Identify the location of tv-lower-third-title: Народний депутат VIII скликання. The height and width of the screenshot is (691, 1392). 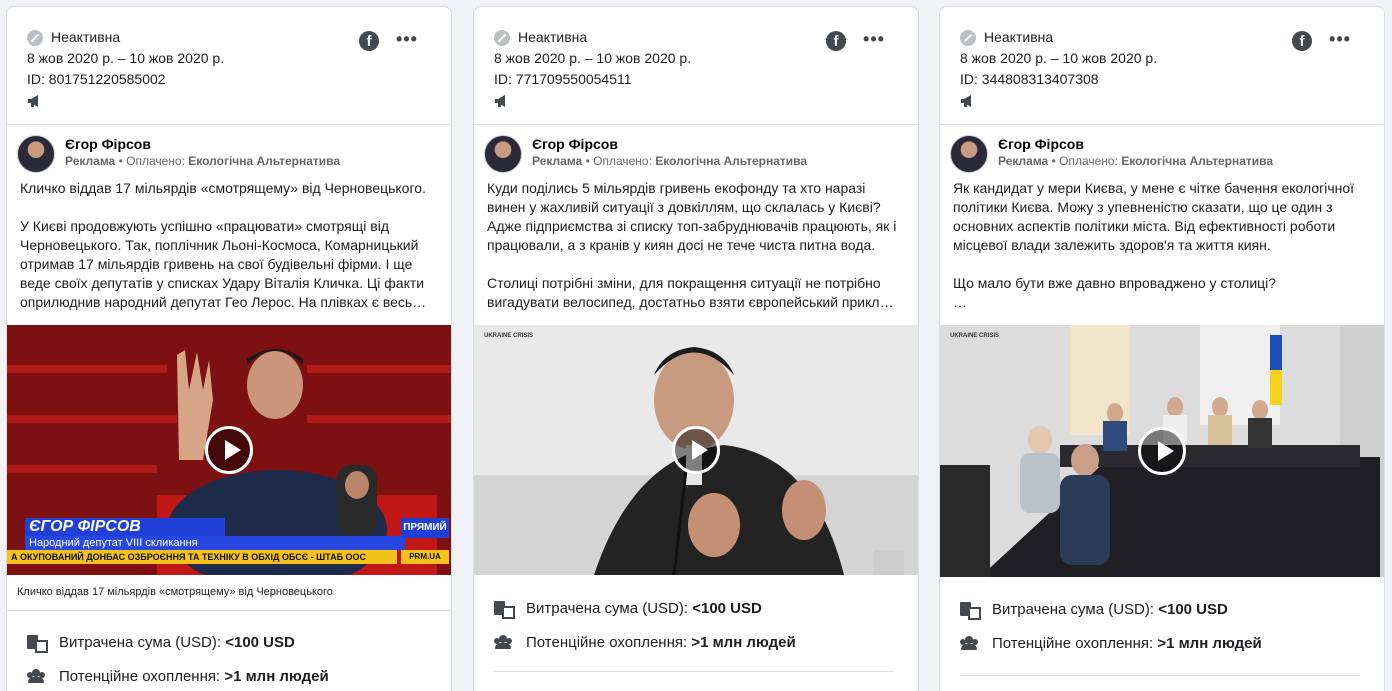
(215, 543).